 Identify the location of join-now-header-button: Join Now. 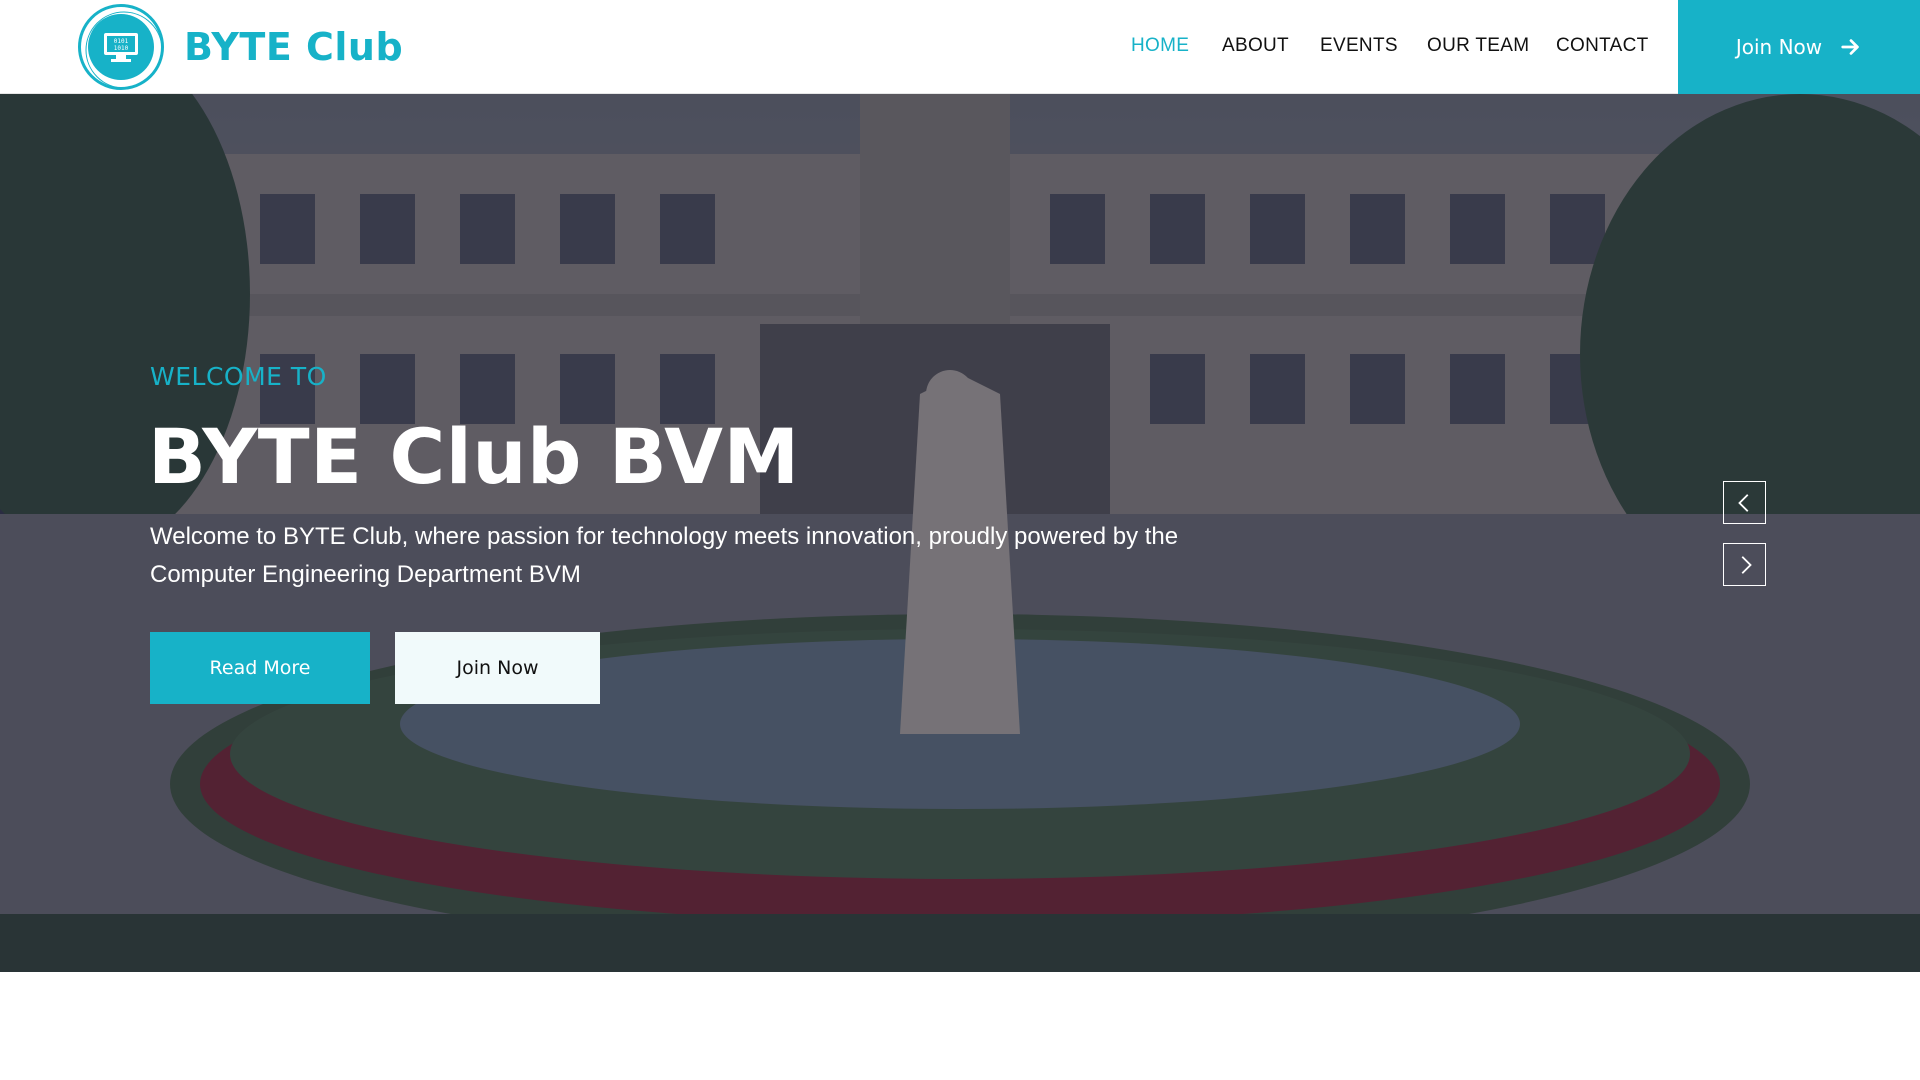
(1799, 47).